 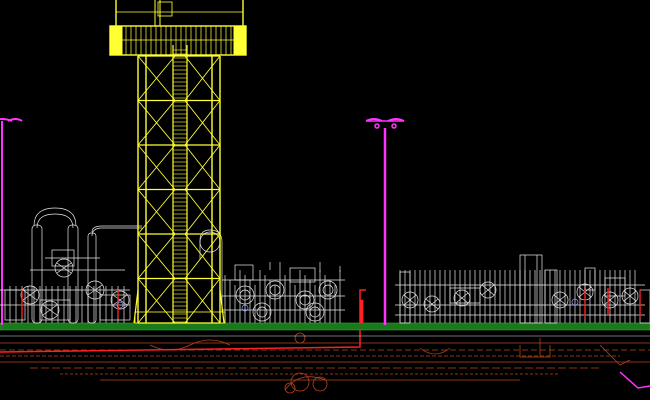 I want to click on ground-slab, so click(x=325, y=326).